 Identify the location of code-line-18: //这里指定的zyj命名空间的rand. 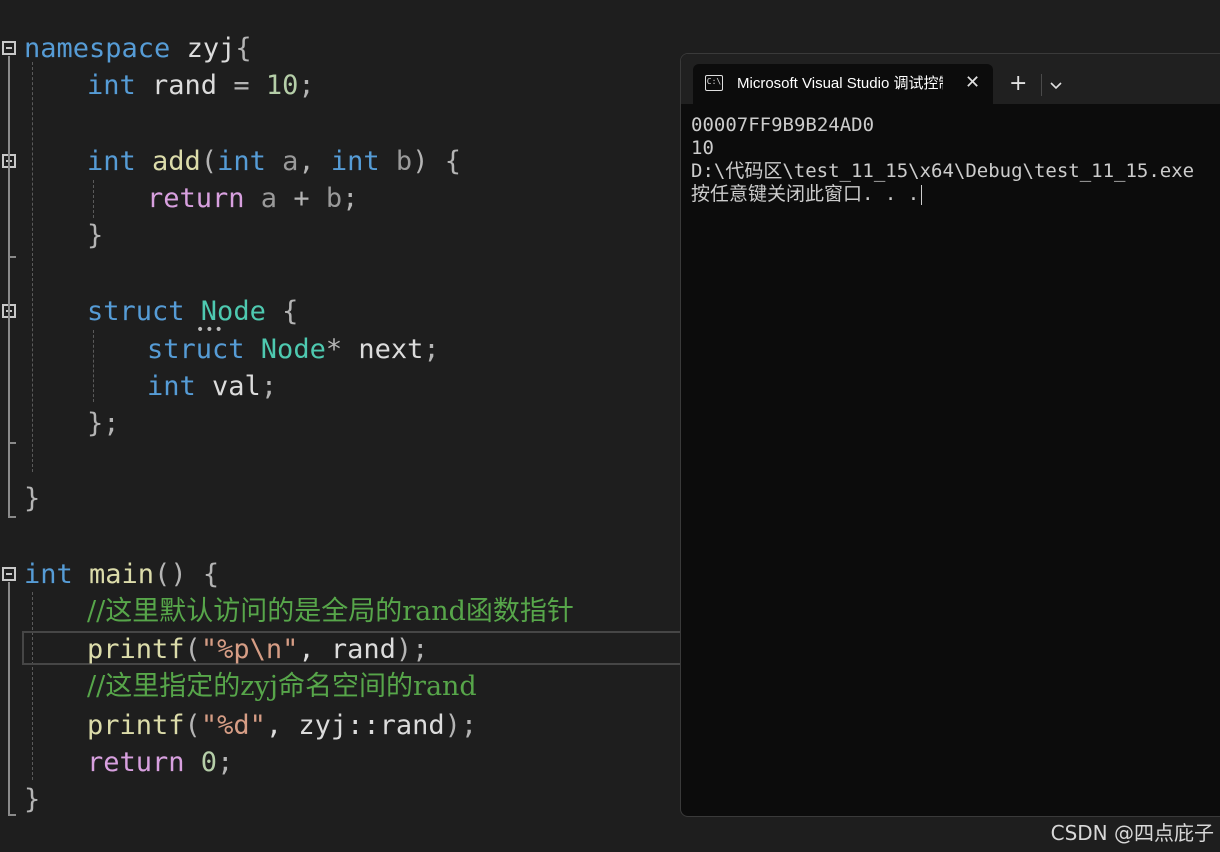
(282, 686).